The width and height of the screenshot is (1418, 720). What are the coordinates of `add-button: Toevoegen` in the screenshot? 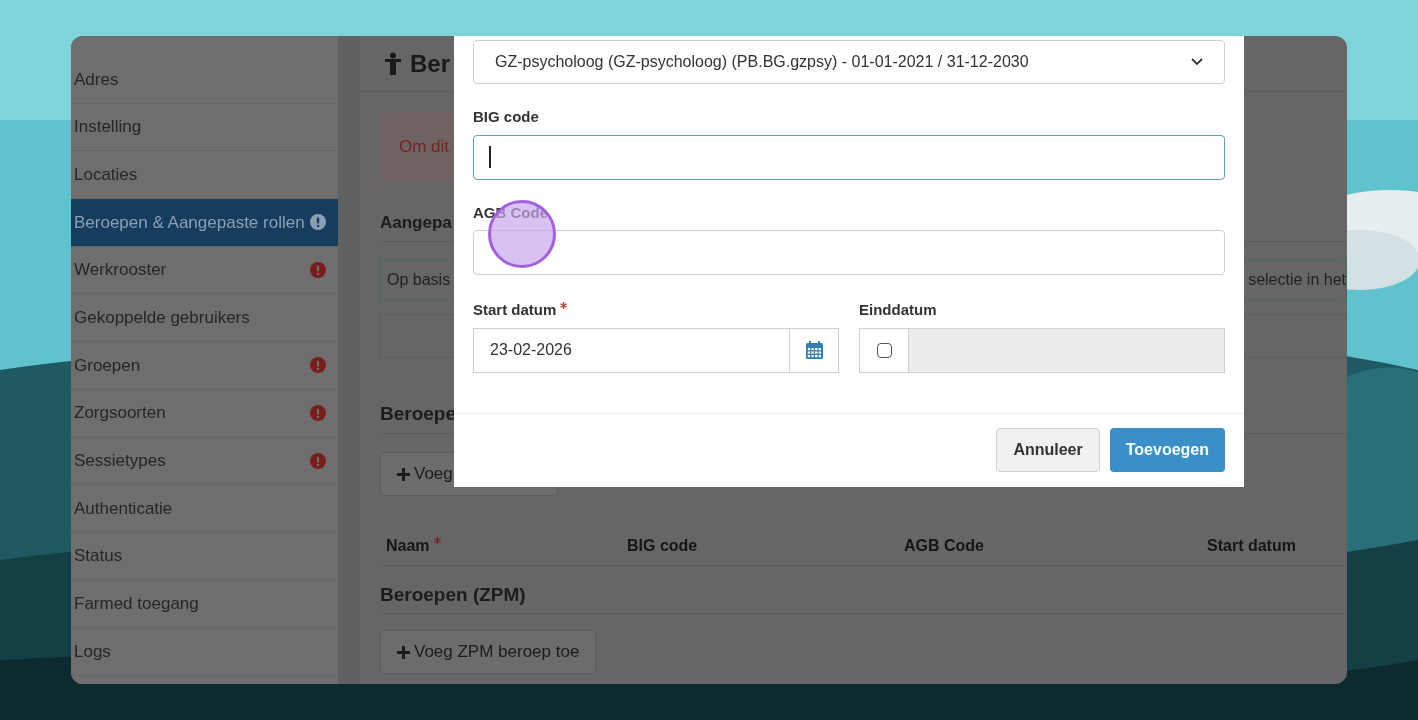 It's located at (1167, 450).